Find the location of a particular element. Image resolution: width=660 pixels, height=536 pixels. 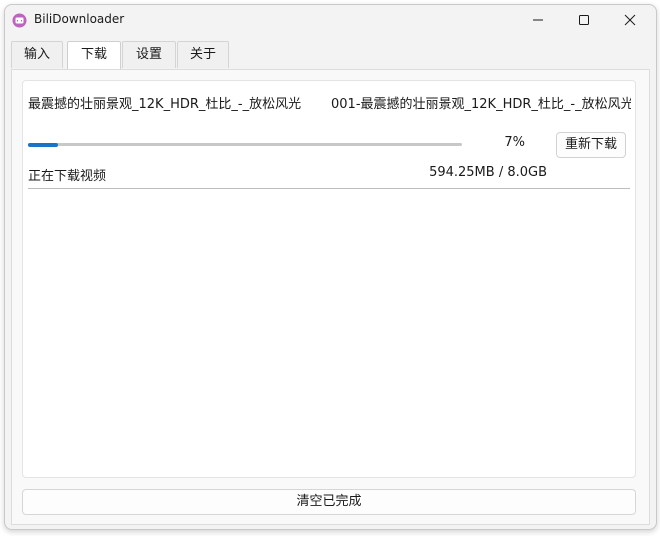

file-name: 001-最震撼的壮丽景观_12K_HDR_杜比_-_放松风光 is located at coordinates (481, 104).